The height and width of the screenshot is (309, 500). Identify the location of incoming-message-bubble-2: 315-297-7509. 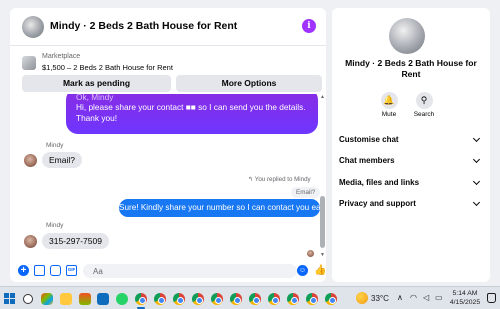
(75, 241).